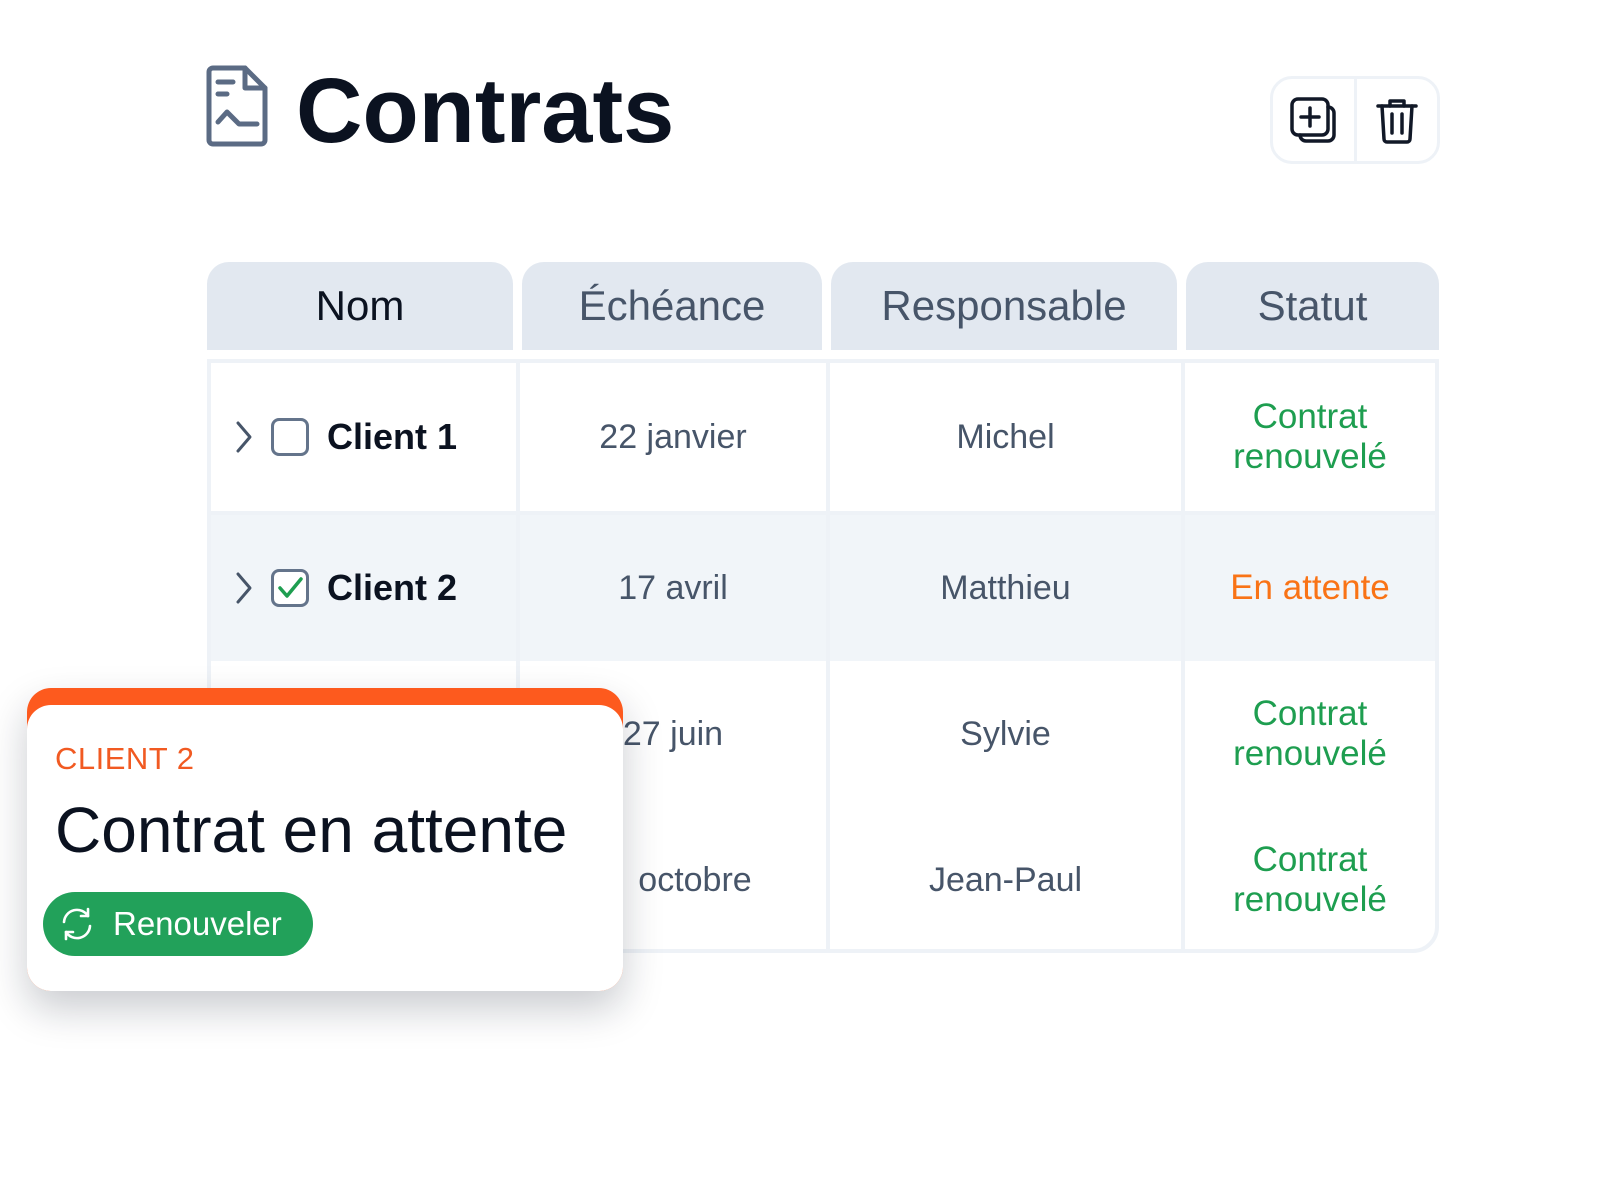 The height and width of the screenshot is (1184, 1605). I want to click on delete-button, so click(1395, 120).